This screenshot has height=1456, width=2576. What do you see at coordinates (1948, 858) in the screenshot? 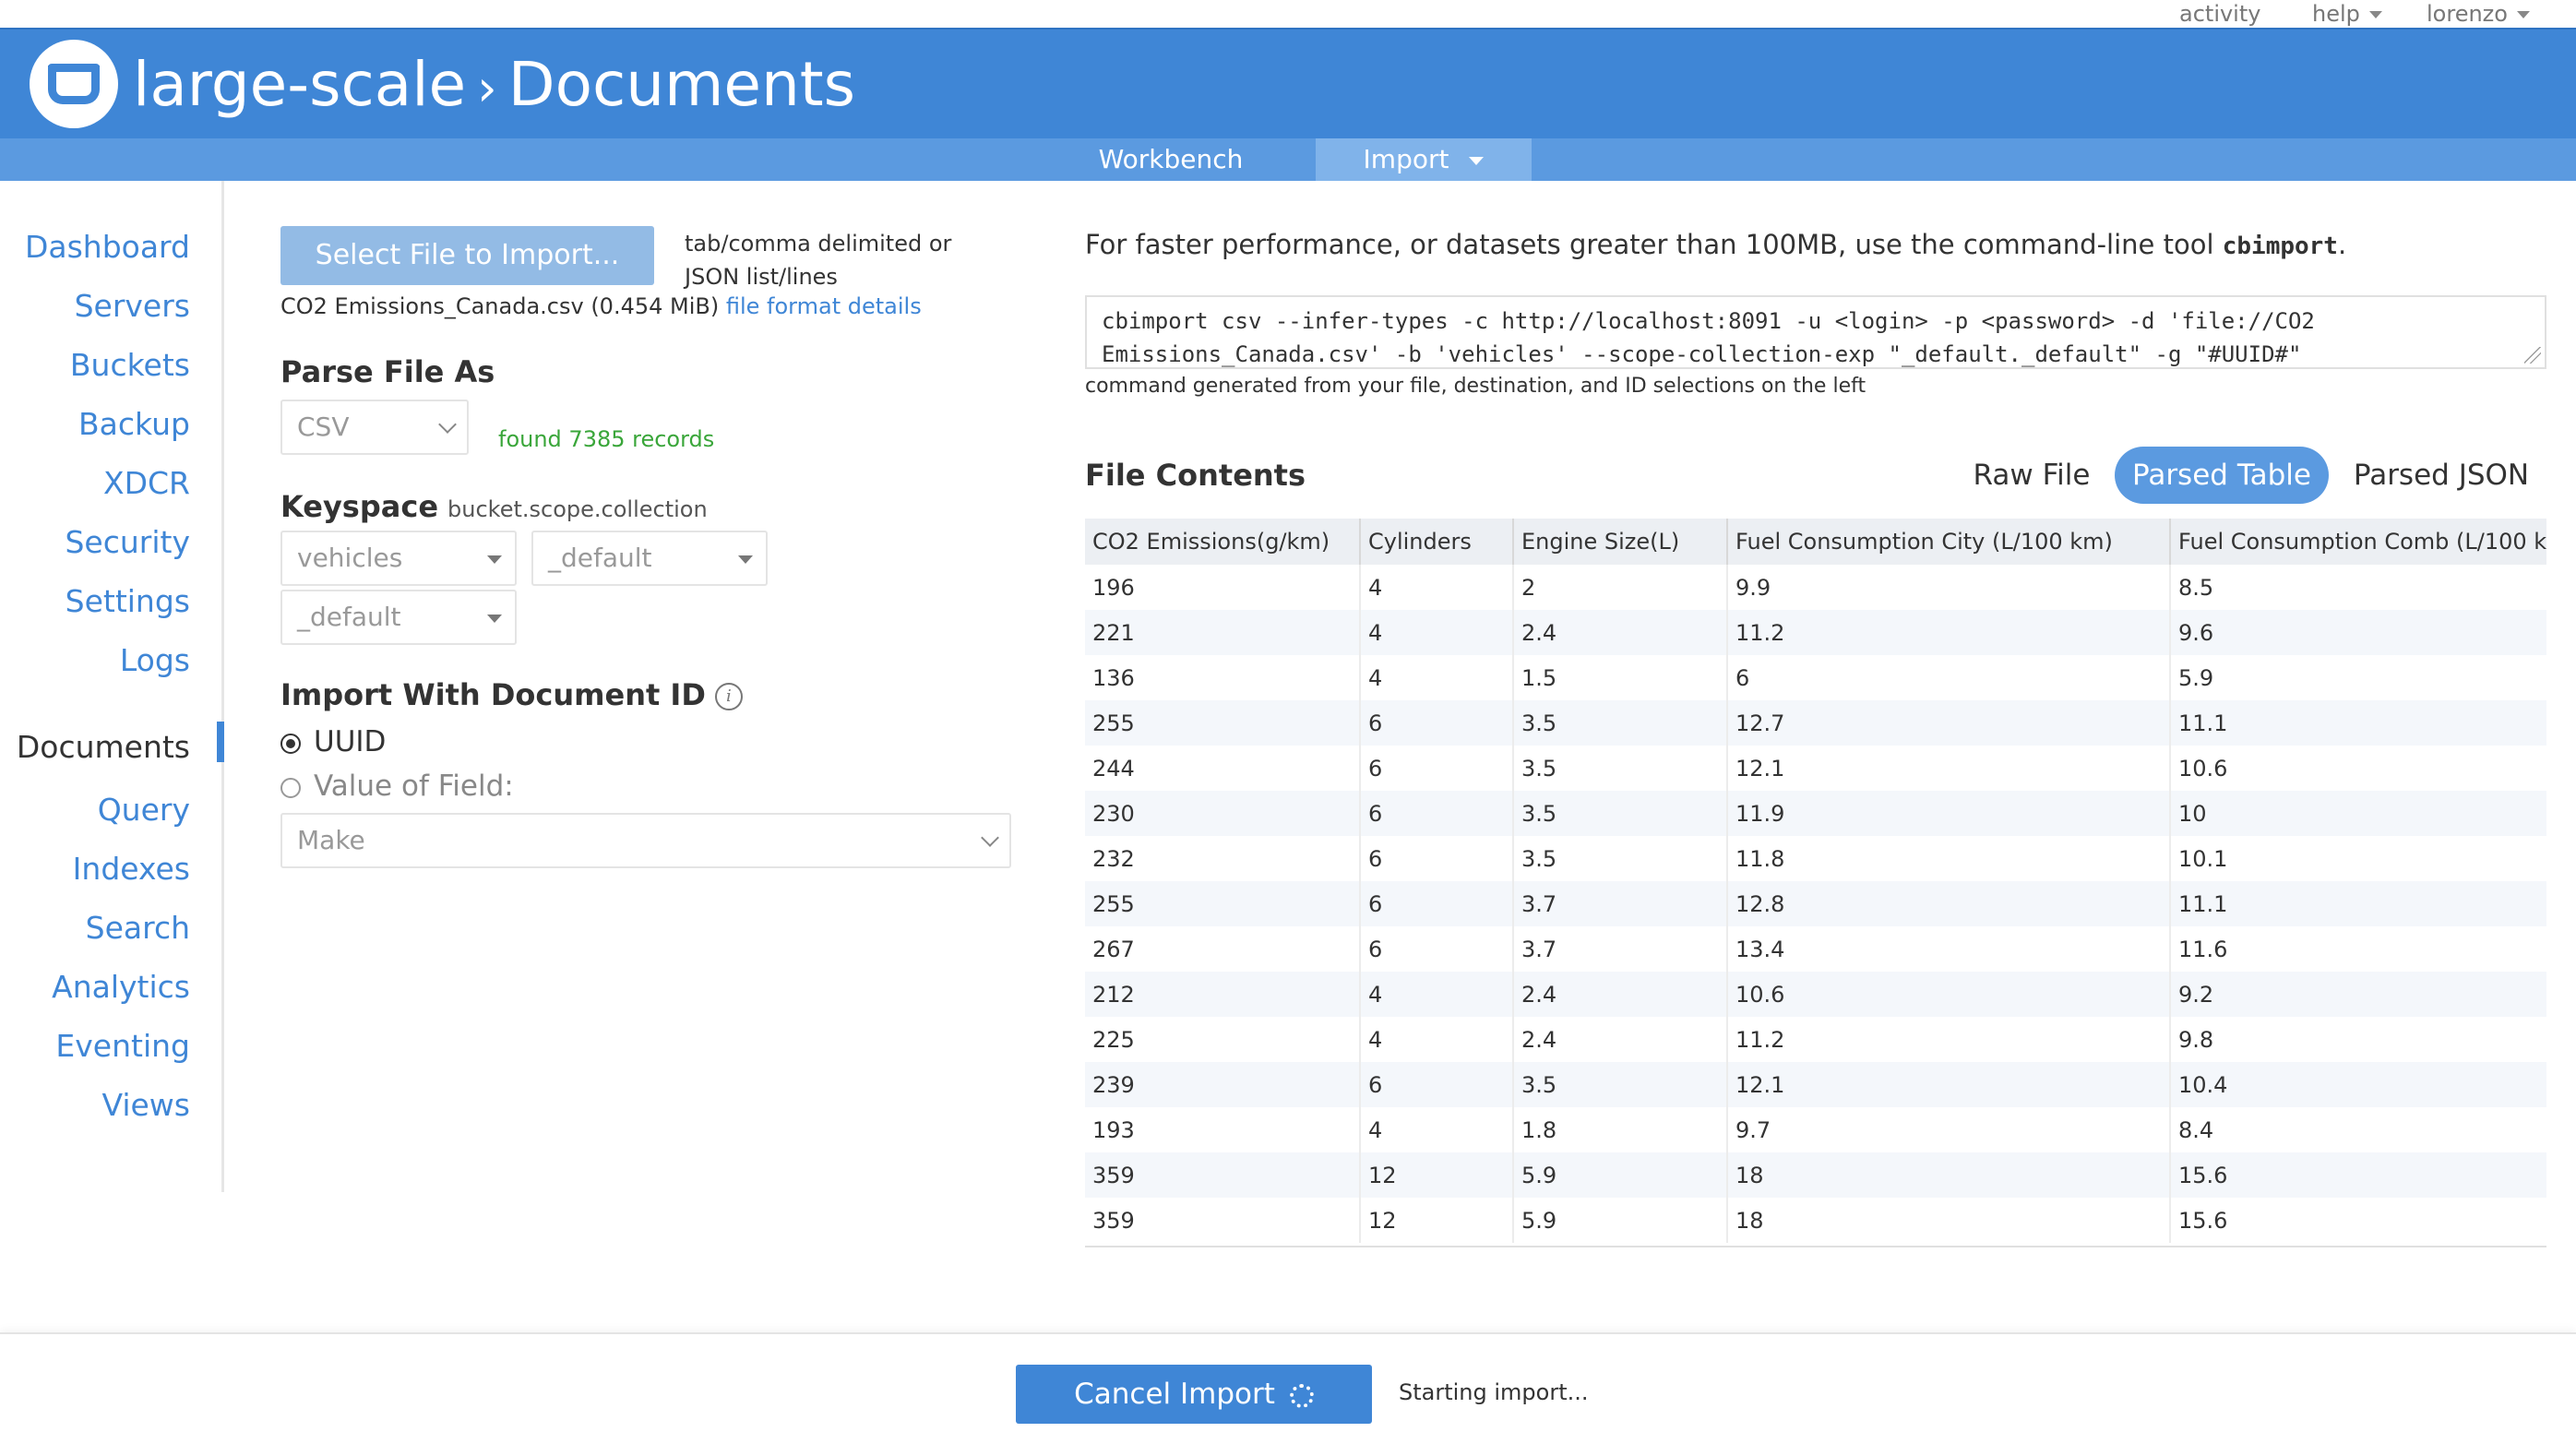
I see `table-cell: 11.8` at bounding box center [1948, 858].